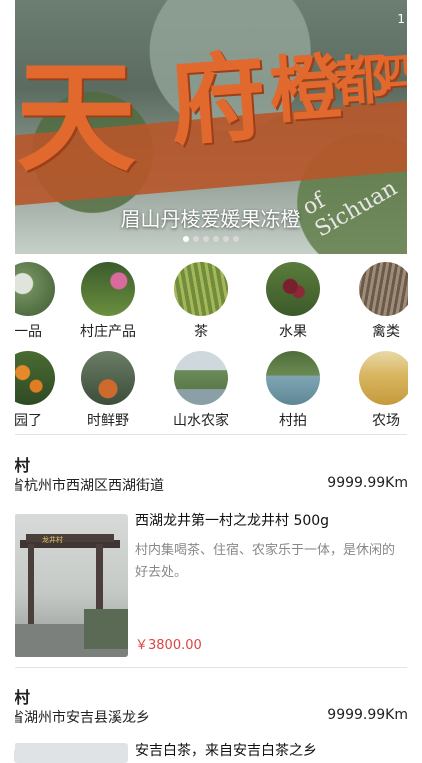 Image resolution: width=422 pixels, height=763 pixels. Describe the element at coordinates (226, 751) in the screenshot. I see `product-title: 安吉白茶，来自安吉白茶之乡` at that location.